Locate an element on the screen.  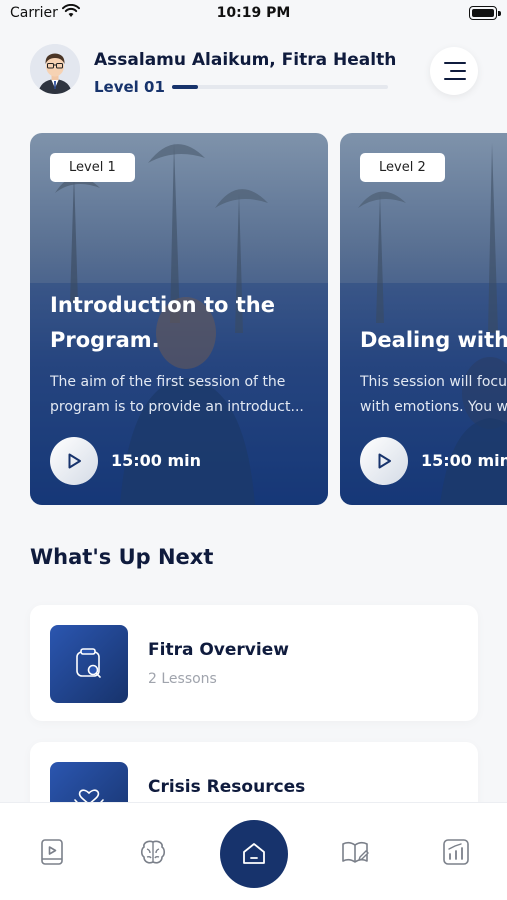
header: Assalamu Alaikum, Fitra Health Level 01 is located at coordinates (255, 72).